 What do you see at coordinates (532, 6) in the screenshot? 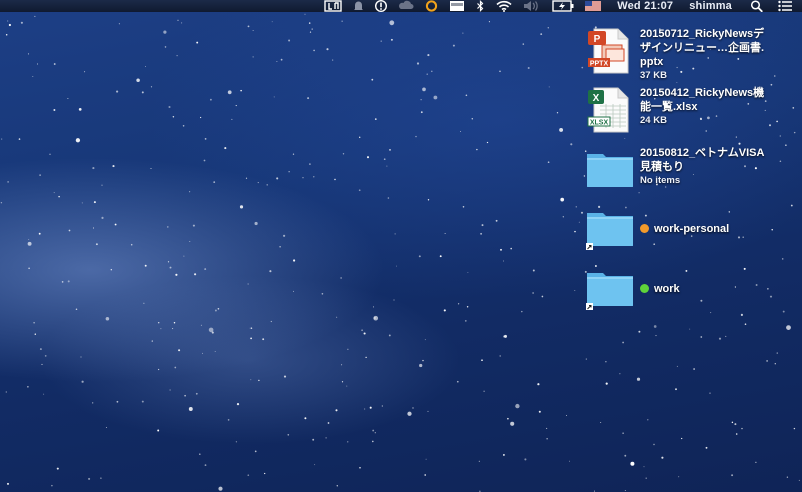
I see `volume-icon` at bounding box center [532, 6].